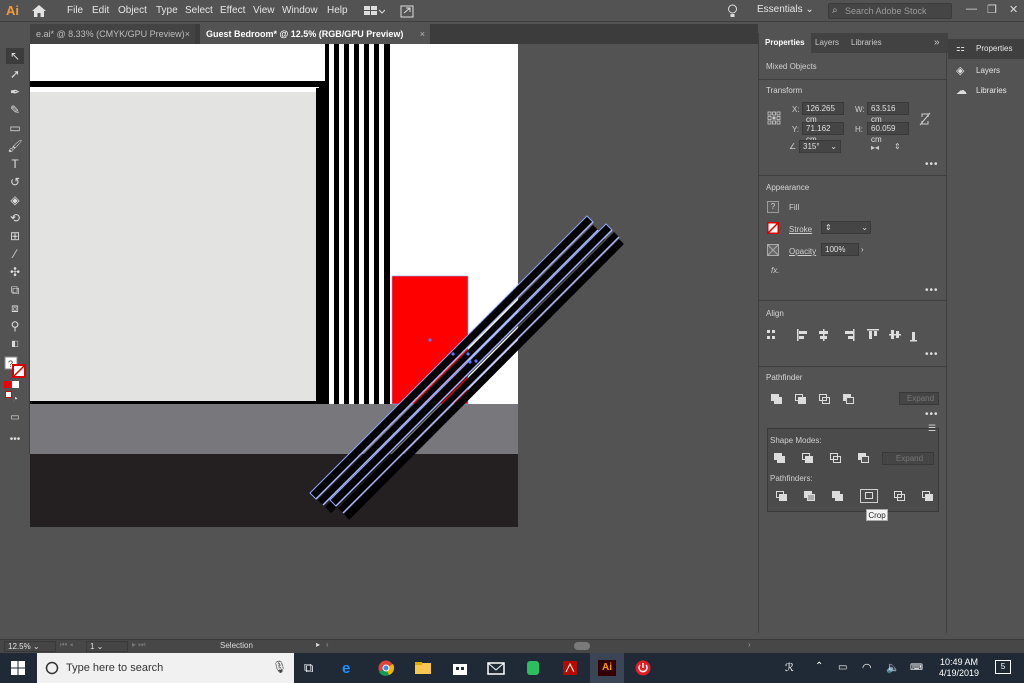 Image resolution: width=1024 pixels, height=683 pixels. I want to click on wifi-icon: ◠, so click(867, 667).